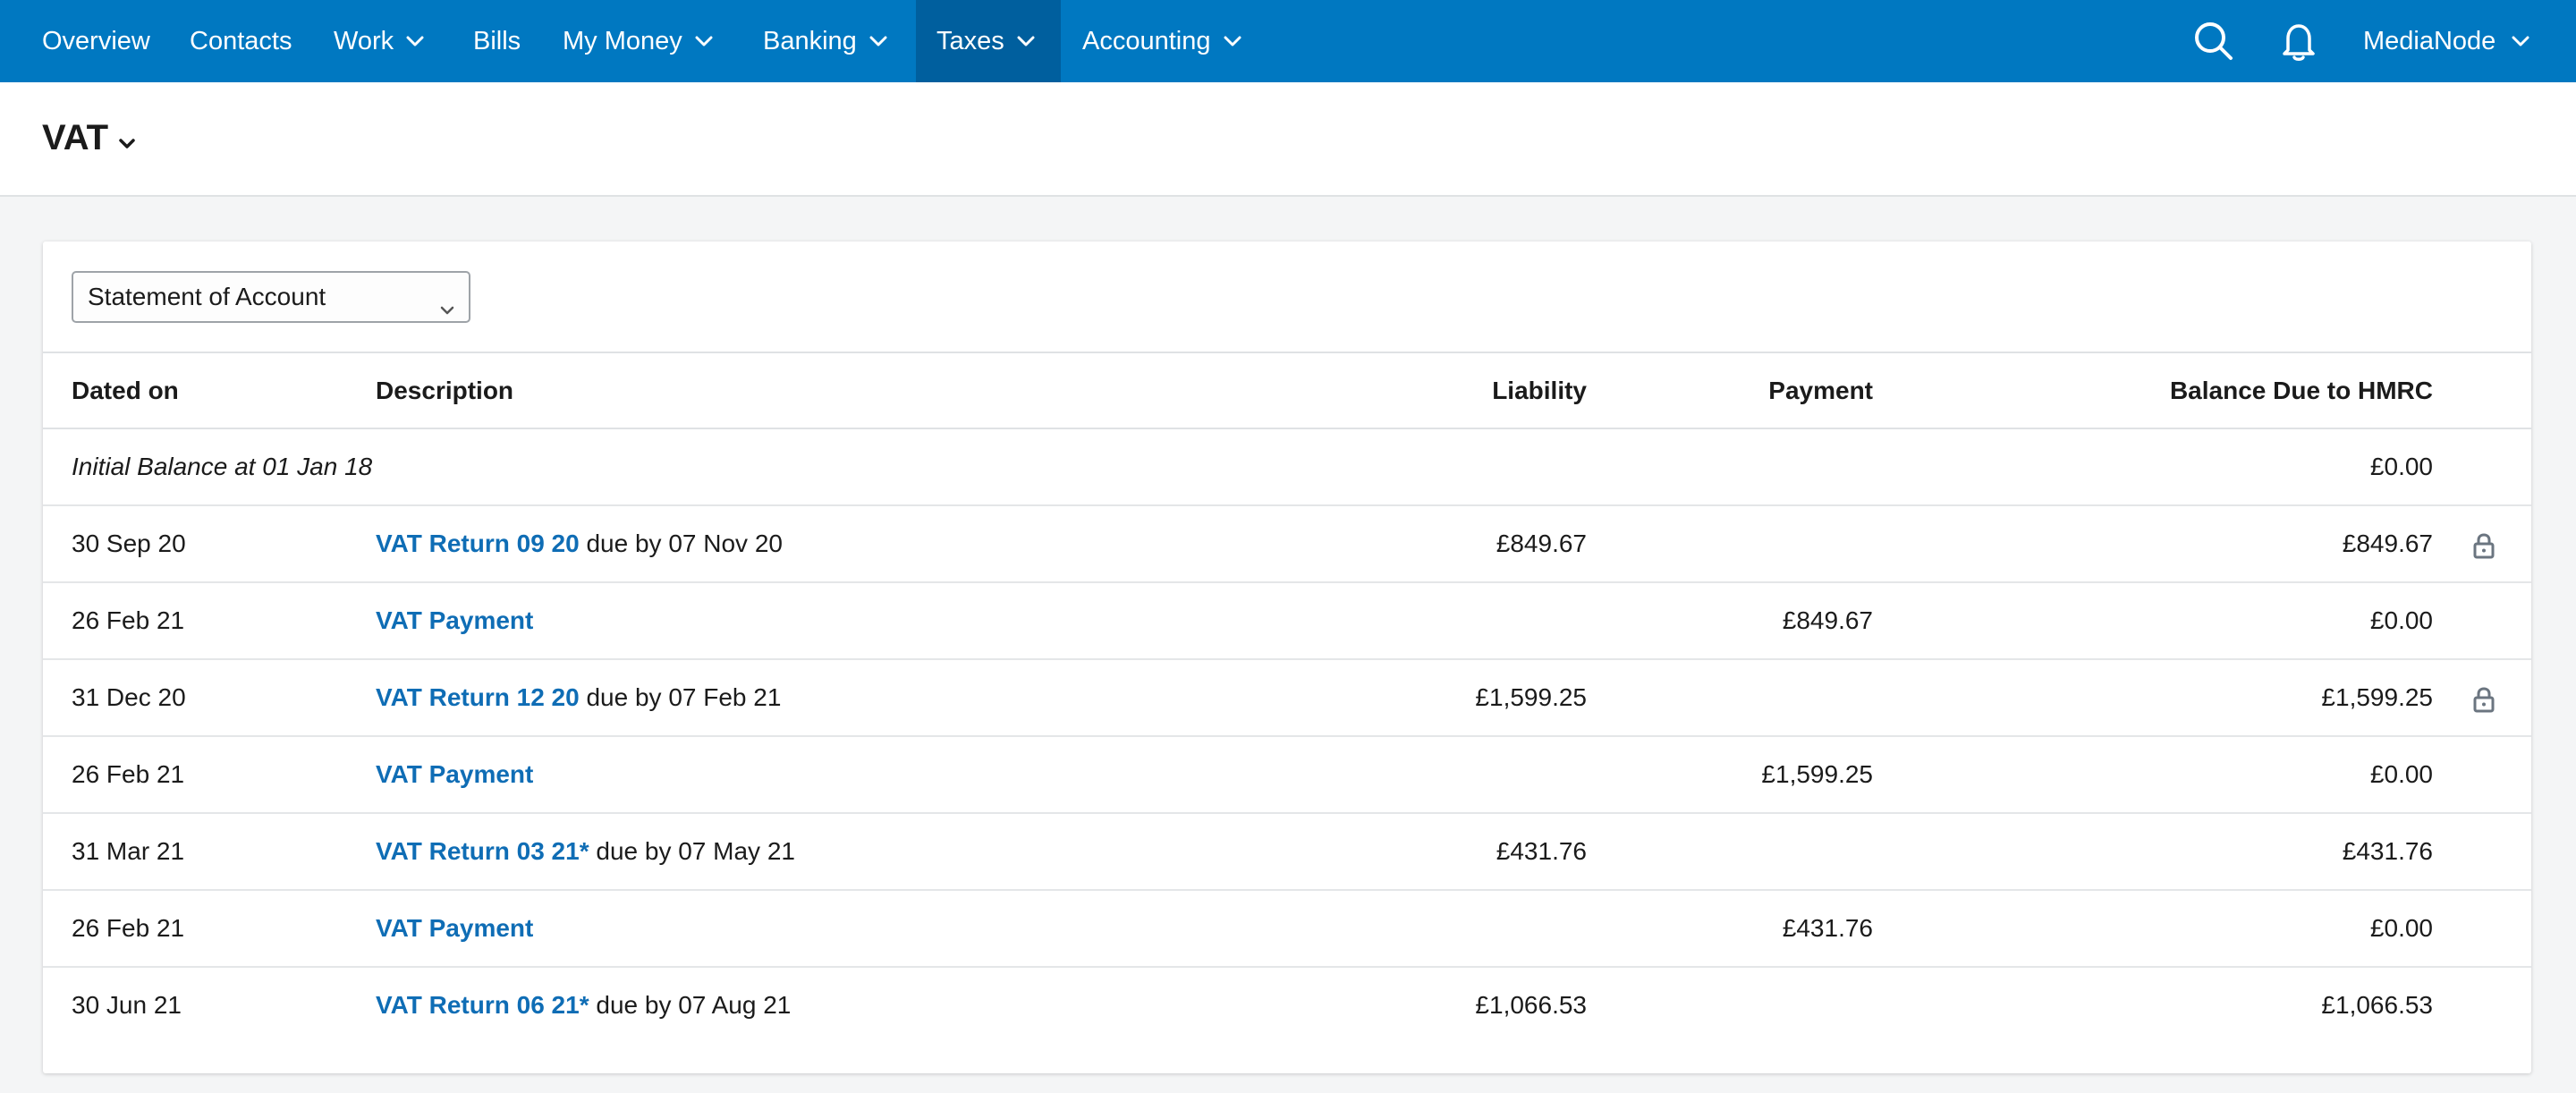  Describe the element at coordinates (2301, 390) in the screenshot. I see `column-header-balance: Balance Due to HMRC` at that location.